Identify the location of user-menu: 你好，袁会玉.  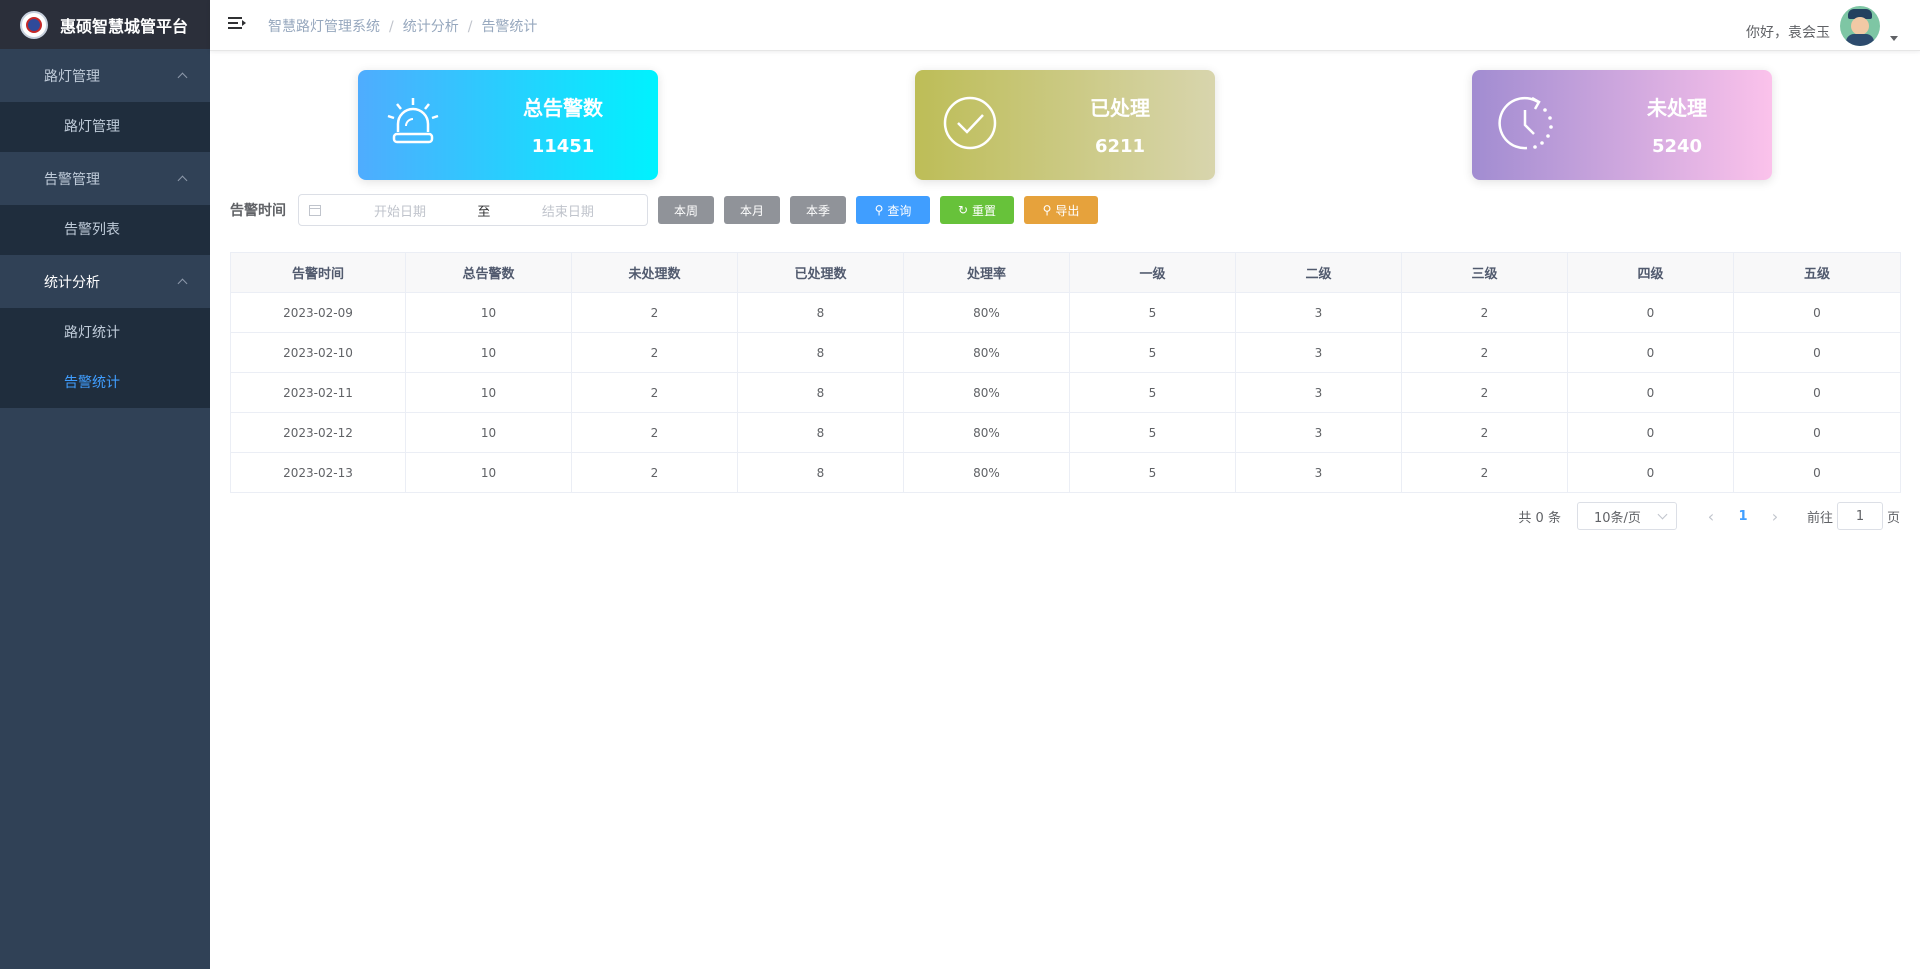
(1822, 26).